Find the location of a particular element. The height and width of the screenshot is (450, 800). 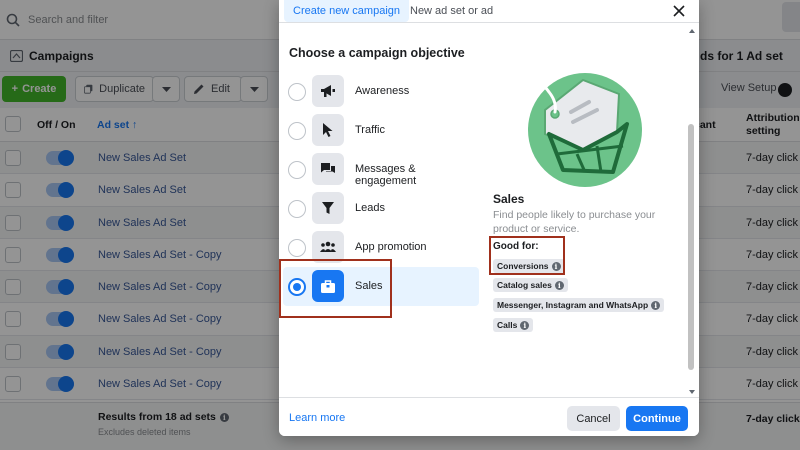

sales-illustration is located at coordinates (585, 130).